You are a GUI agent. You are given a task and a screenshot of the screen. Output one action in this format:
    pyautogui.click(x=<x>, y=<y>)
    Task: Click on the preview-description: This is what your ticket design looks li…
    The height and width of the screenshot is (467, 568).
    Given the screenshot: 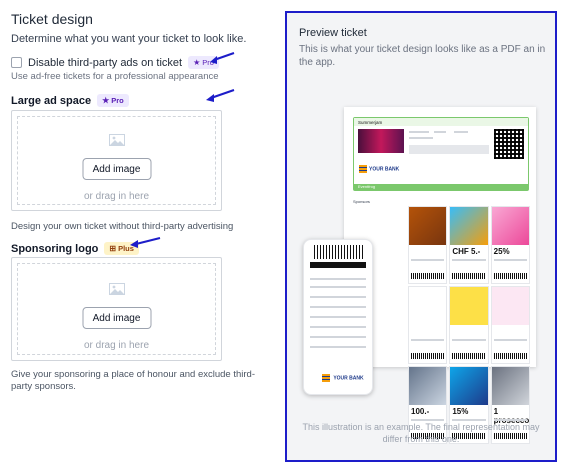 What is the action you would take?
    pyautogui.click(x=422, y=56)
    